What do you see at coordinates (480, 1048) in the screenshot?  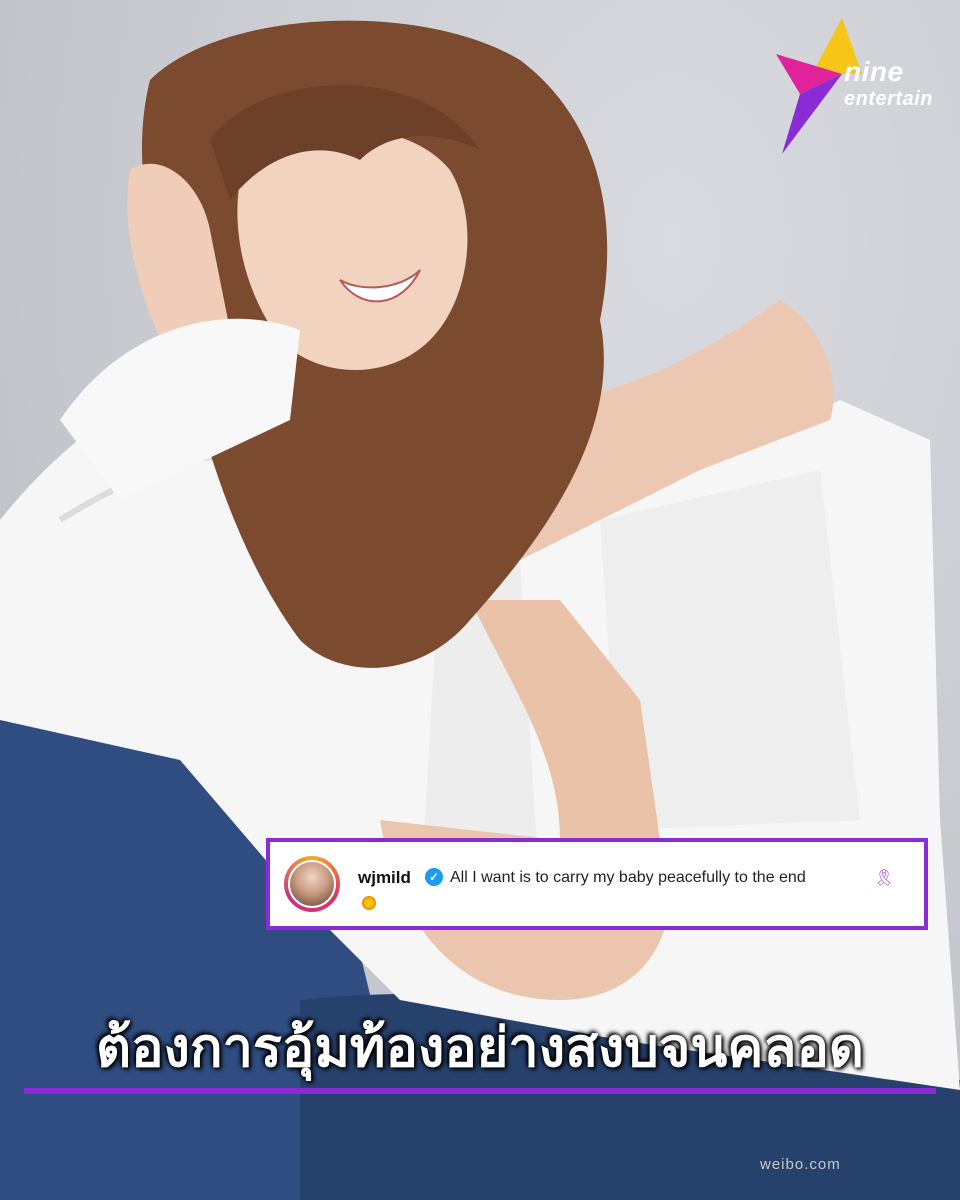 I see `headline-thai: ต้องการอุ้มท้องอย่างสงบจนคลอด` at bounding box center [480, 1048].